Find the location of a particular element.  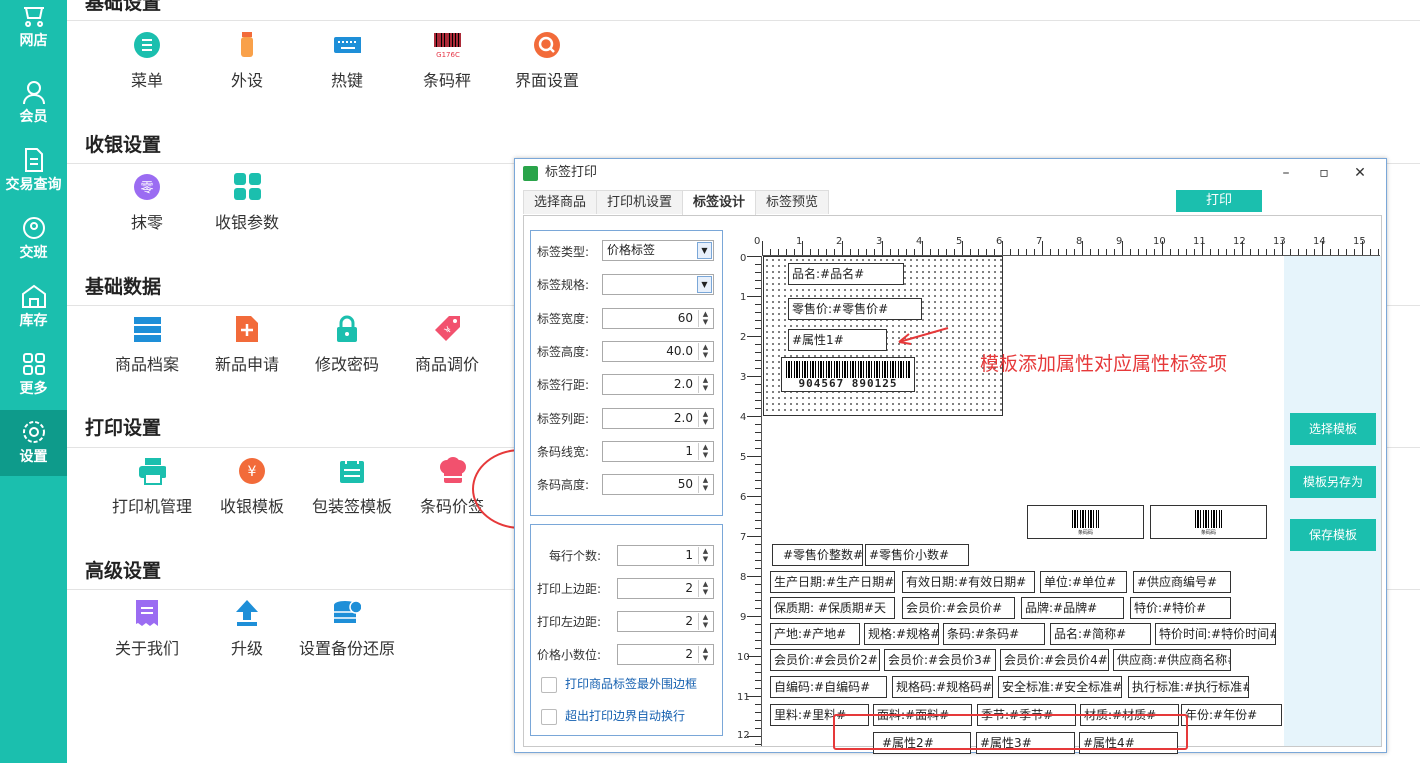

label-field: 条码:#条码# is located at coordinates (994, 634).